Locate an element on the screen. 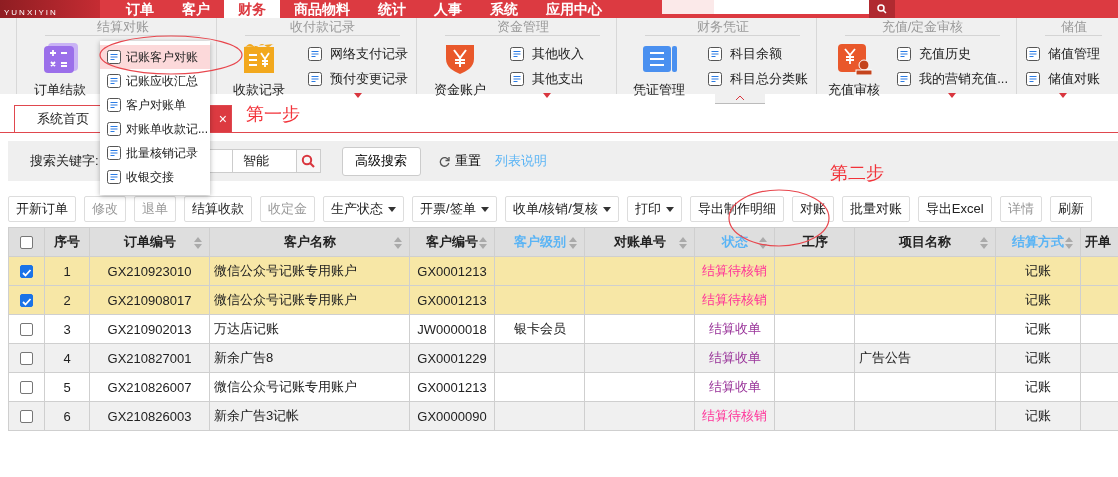 This screenshot has width=1118, height=477. table-cell: GX210826007 is located at coordinates (149, 387).